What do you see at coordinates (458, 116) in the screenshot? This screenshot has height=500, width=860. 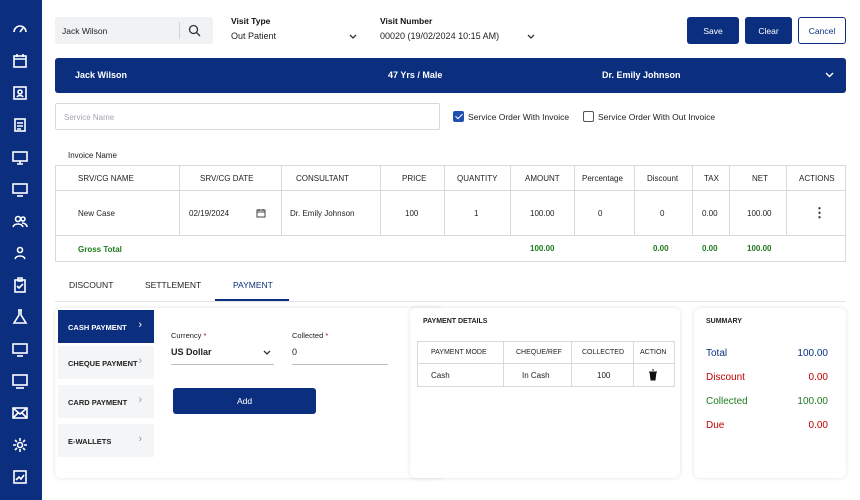 I see `with-invoice-checkbox` at bounding box center [458, 116].